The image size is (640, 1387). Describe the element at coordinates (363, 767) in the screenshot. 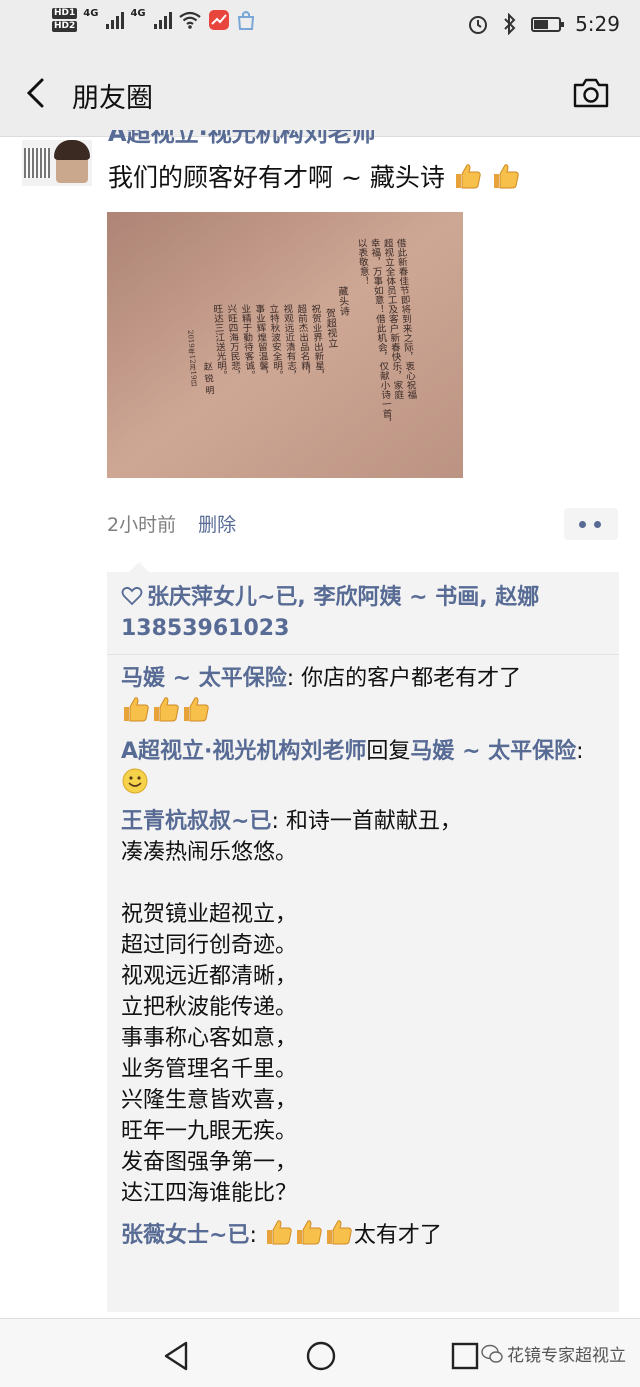

I see `comment-item: A超视立·视光机构刘老师回复马媛 ~ 太平保险:` at that location.